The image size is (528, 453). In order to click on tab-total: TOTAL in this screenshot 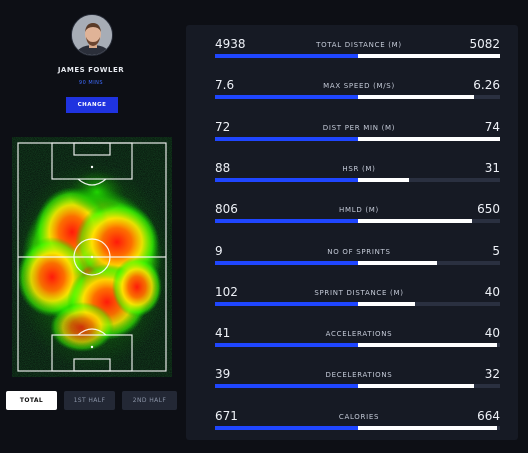, I will do `click(31, 400)`.